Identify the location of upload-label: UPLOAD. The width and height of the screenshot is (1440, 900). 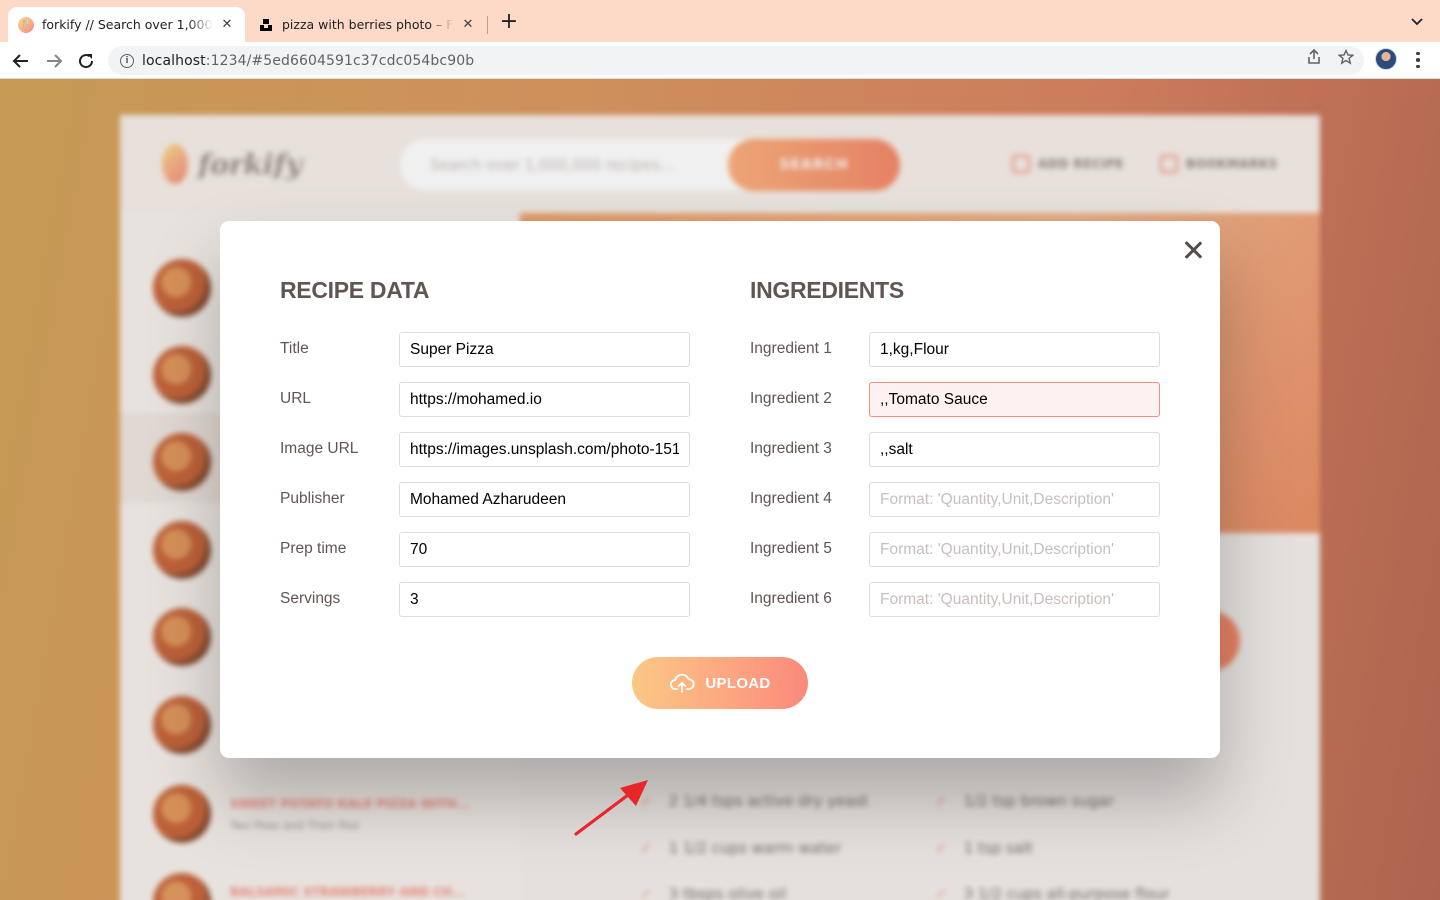
(738, 683).